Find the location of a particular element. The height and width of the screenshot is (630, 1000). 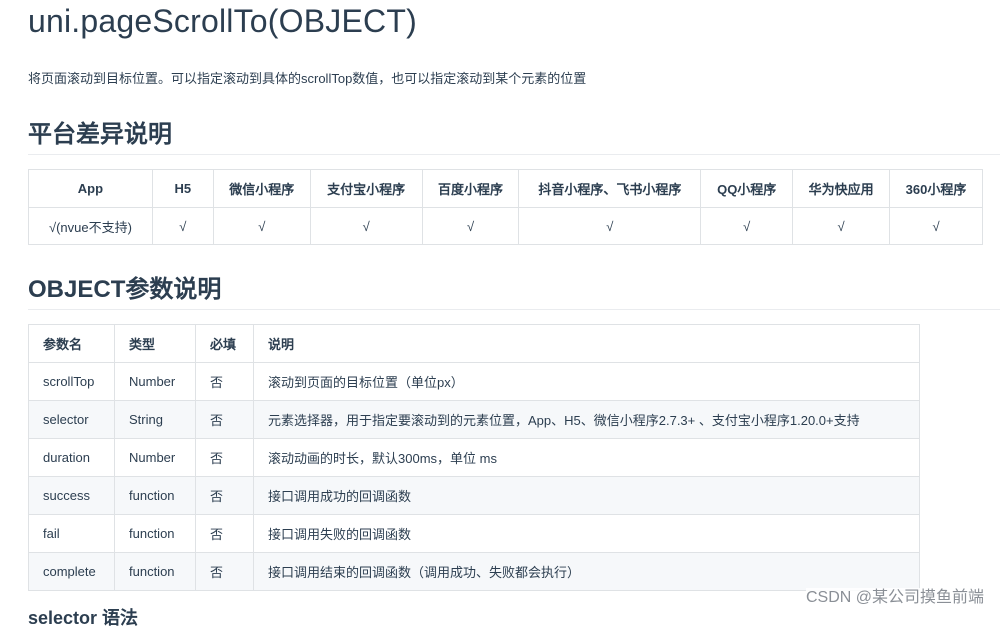

param-description: 接口调用结束的回调函数（调用成功、失败都会执行） is located at coordinates (586, 571).